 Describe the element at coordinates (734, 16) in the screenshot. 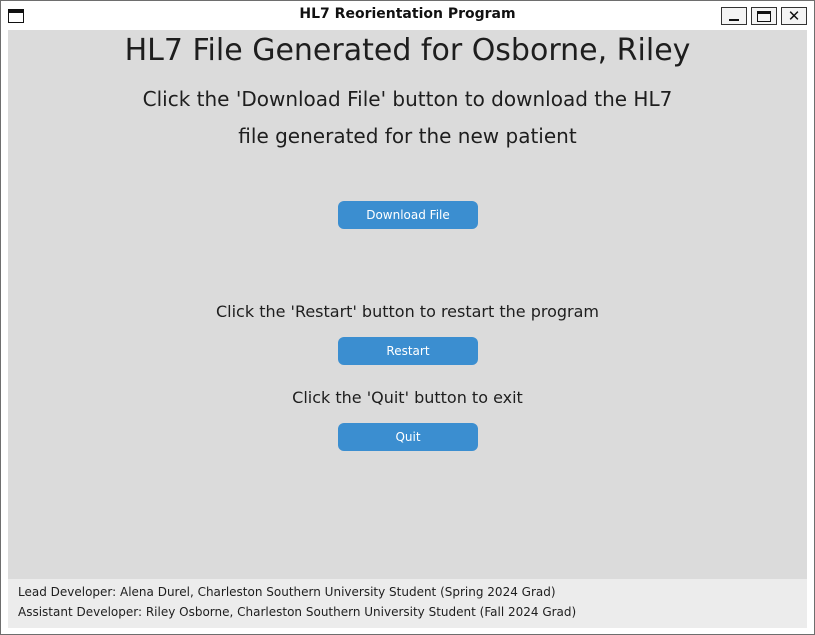

I see `minimize-button` at that location.